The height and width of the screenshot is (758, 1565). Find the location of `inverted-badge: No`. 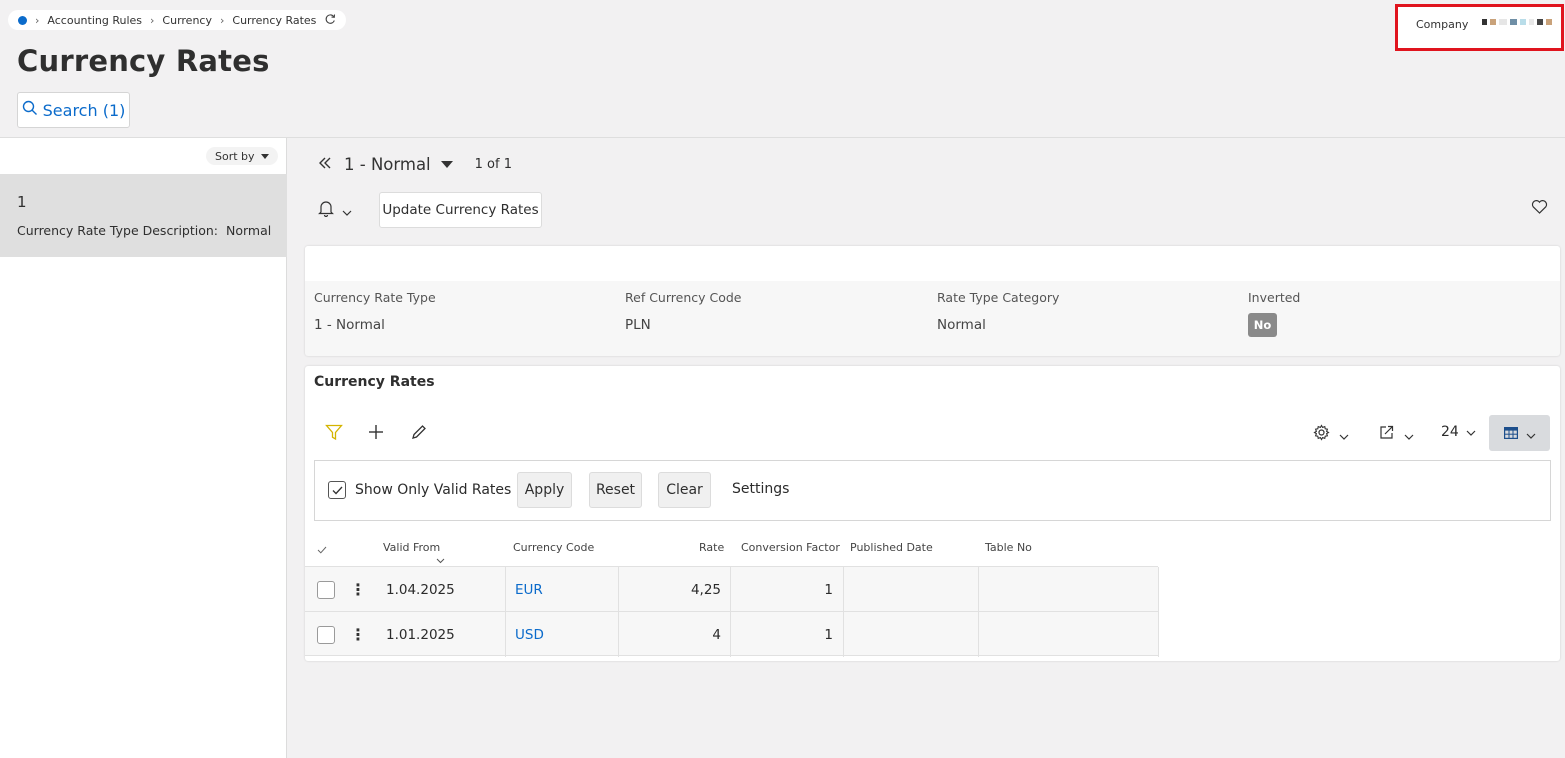

inverted-badge: No is located at coordinates (1262, 325).